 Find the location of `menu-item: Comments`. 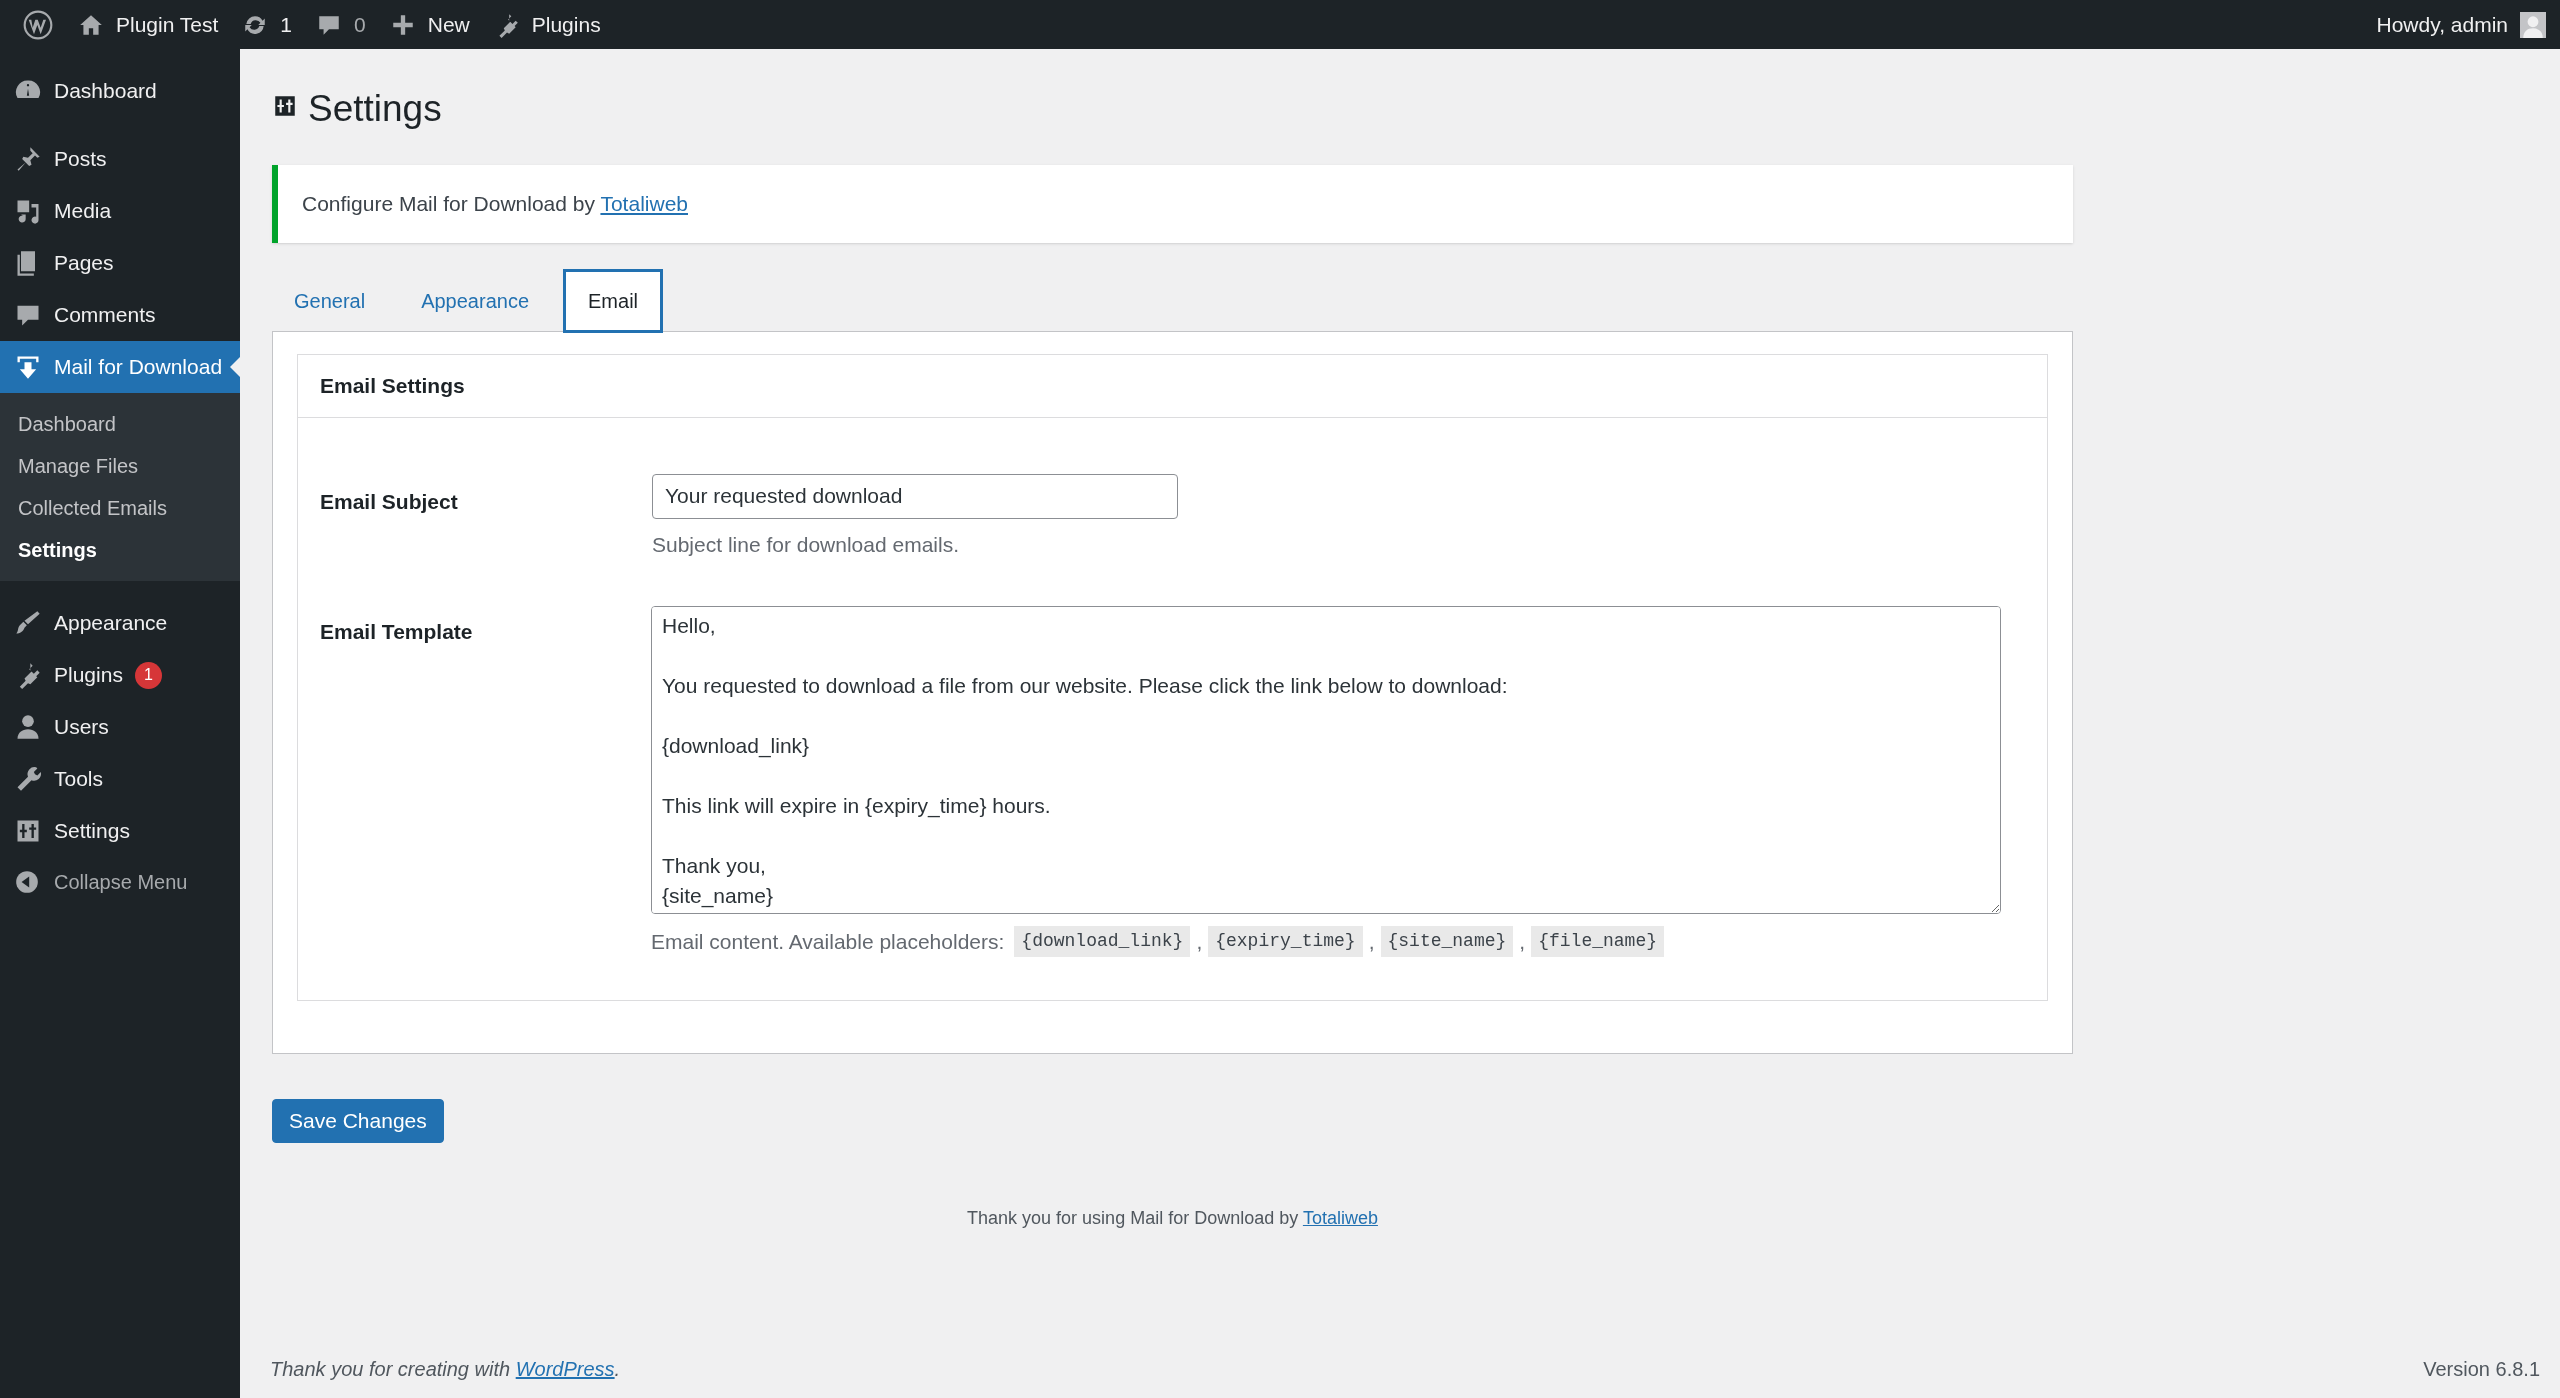

menu-item: Comments is located at coordinates (120, 315).